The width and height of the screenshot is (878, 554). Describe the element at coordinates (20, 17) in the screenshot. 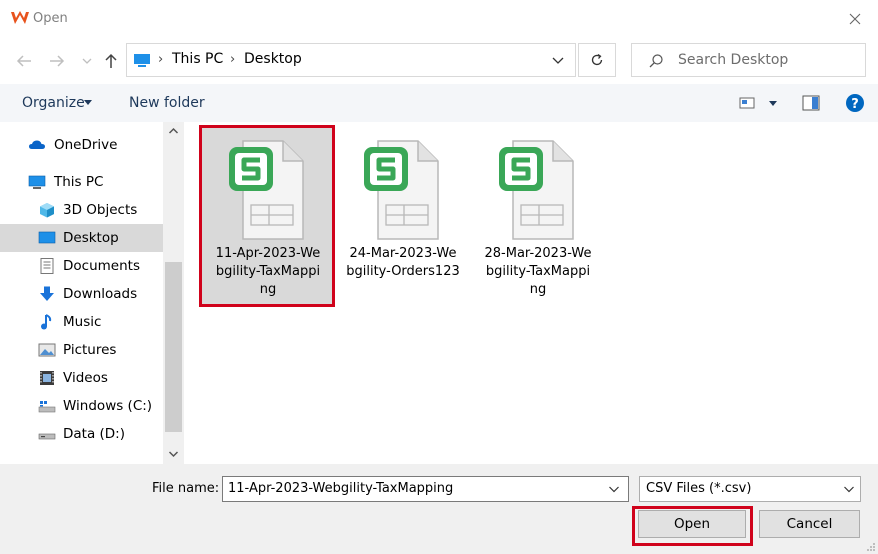

I see `wps-logo-icon` at that location.